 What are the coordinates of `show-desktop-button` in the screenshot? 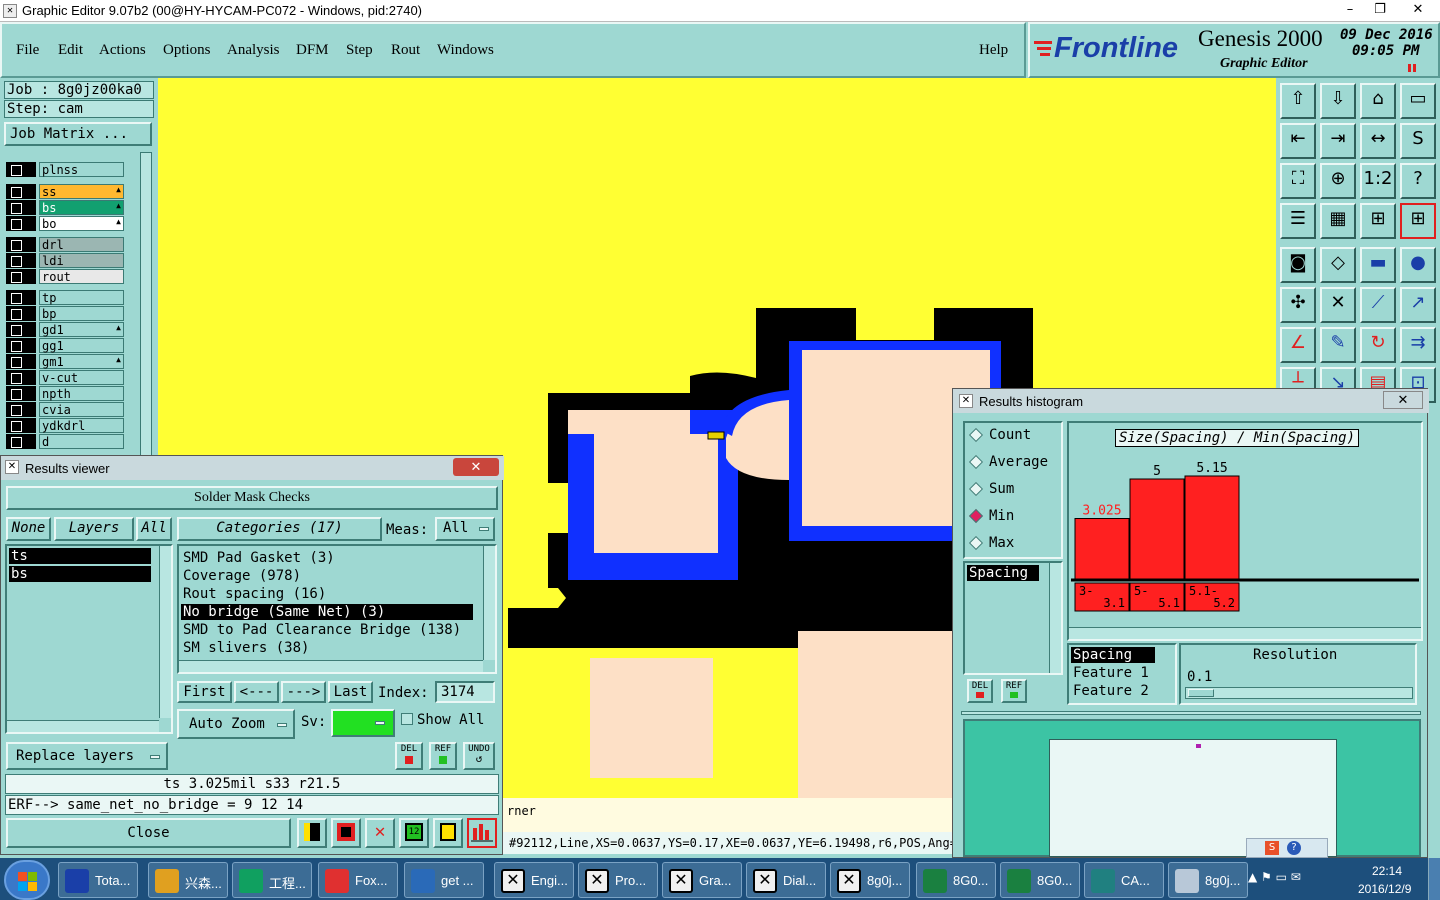 It's located at (1434, 879).